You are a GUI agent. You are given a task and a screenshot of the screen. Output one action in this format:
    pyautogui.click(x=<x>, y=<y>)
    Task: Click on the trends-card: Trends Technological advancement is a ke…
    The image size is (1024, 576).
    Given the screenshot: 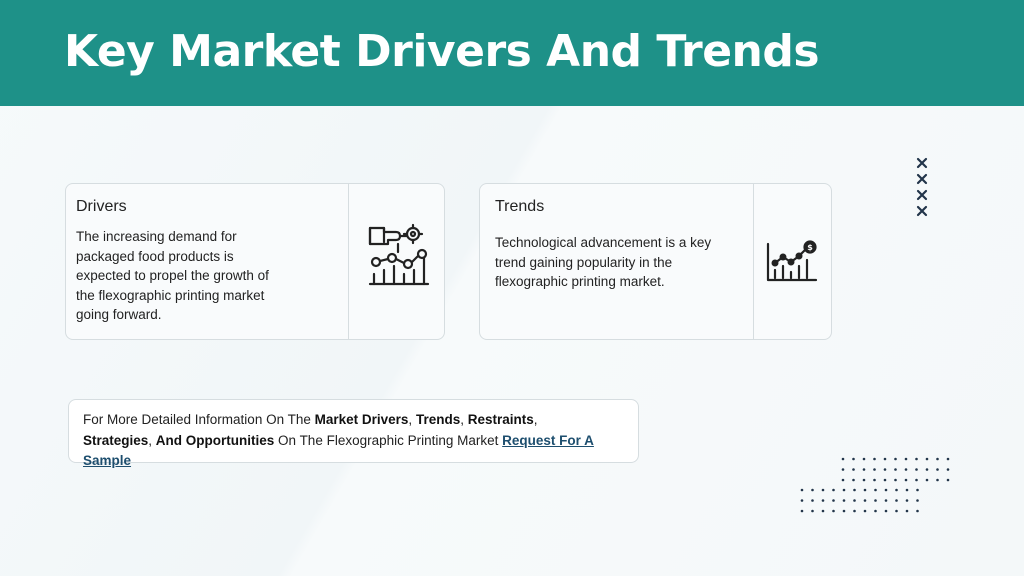 What is the action you would take?
    pyautogui.click(x=655, y=261)
    